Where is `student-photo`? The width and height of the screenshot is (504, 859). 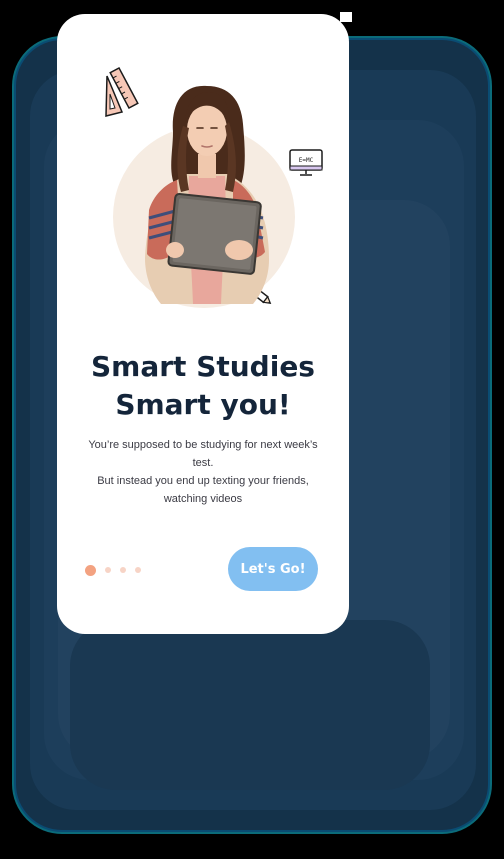
student-photo is located at coordinates (207, 194).